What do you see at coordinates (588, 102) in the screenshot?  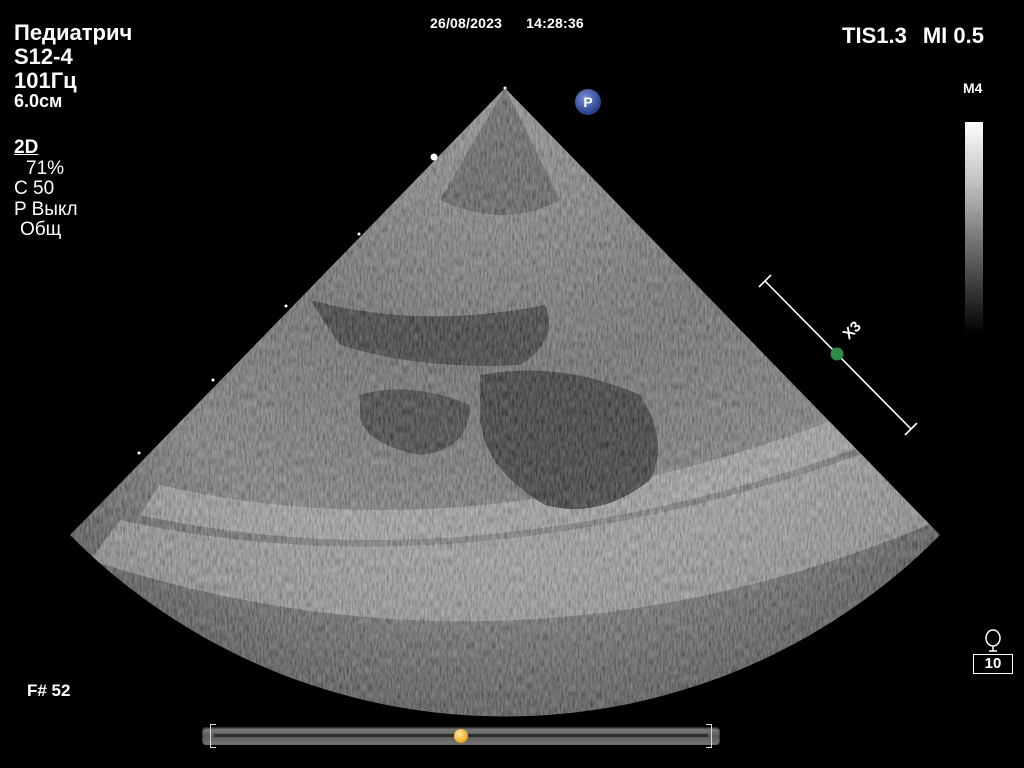 I see `p-marker-icon: P` at bounding box center [588, 102].